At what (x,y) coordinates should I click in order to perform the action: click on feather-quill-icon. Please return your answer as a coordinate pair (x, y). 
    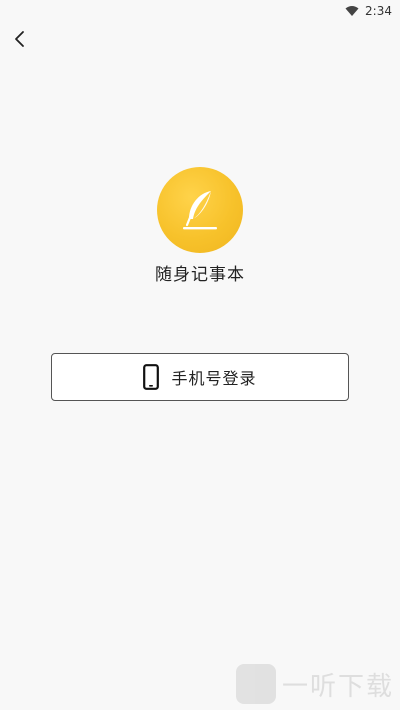
    Looking at the image, I should click on (200, 210).